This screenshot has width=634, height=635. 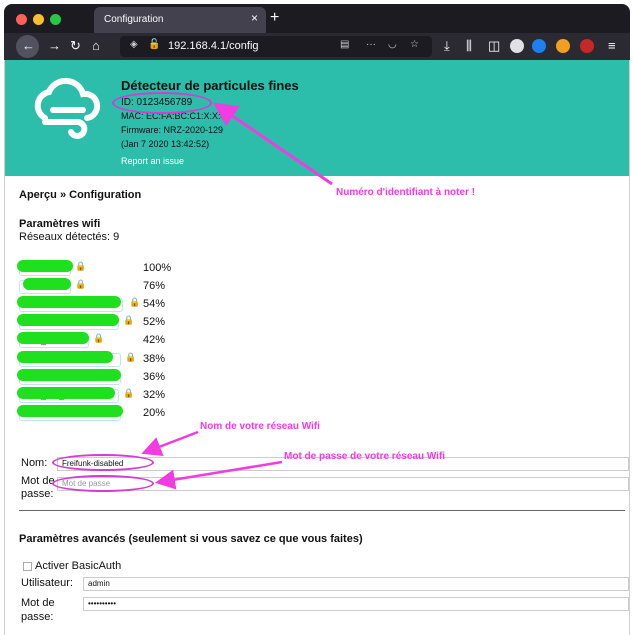 I want to click on close-window-button, so click(x=21, y=19).